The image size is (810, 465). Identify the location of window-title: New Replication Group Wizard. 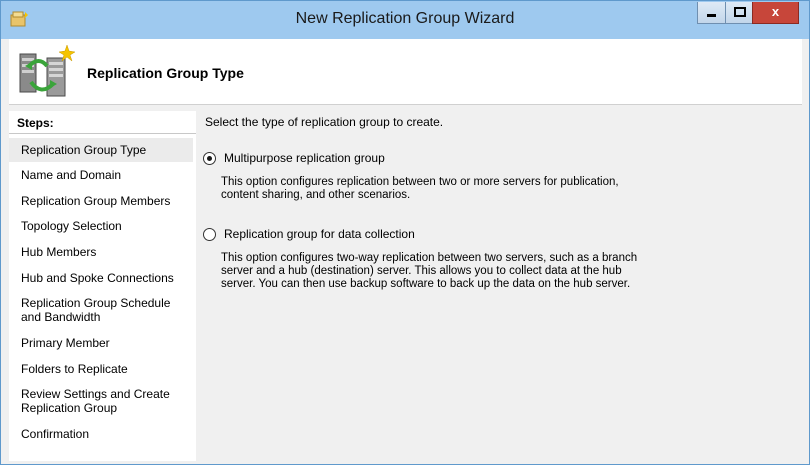
(405, 18).